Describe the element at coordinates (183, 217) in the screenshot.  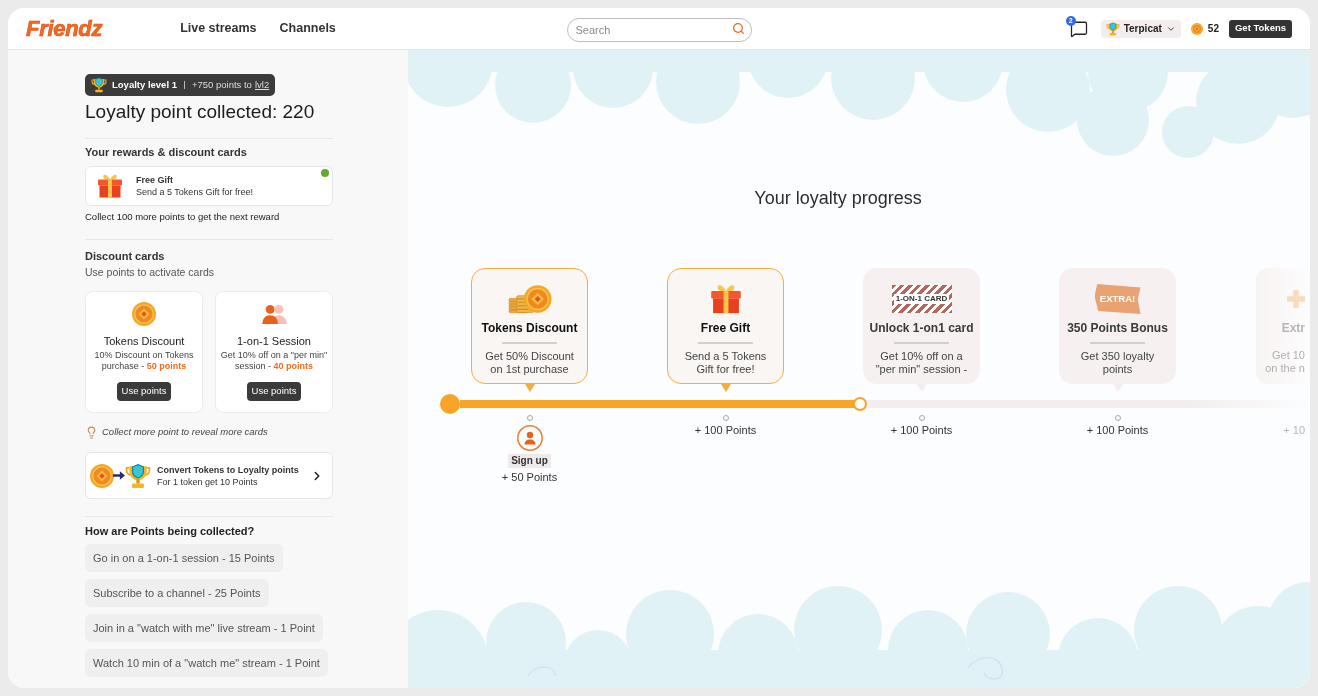
I see `next-reward-note: Collect 100 more points to get the next reward` at that location.